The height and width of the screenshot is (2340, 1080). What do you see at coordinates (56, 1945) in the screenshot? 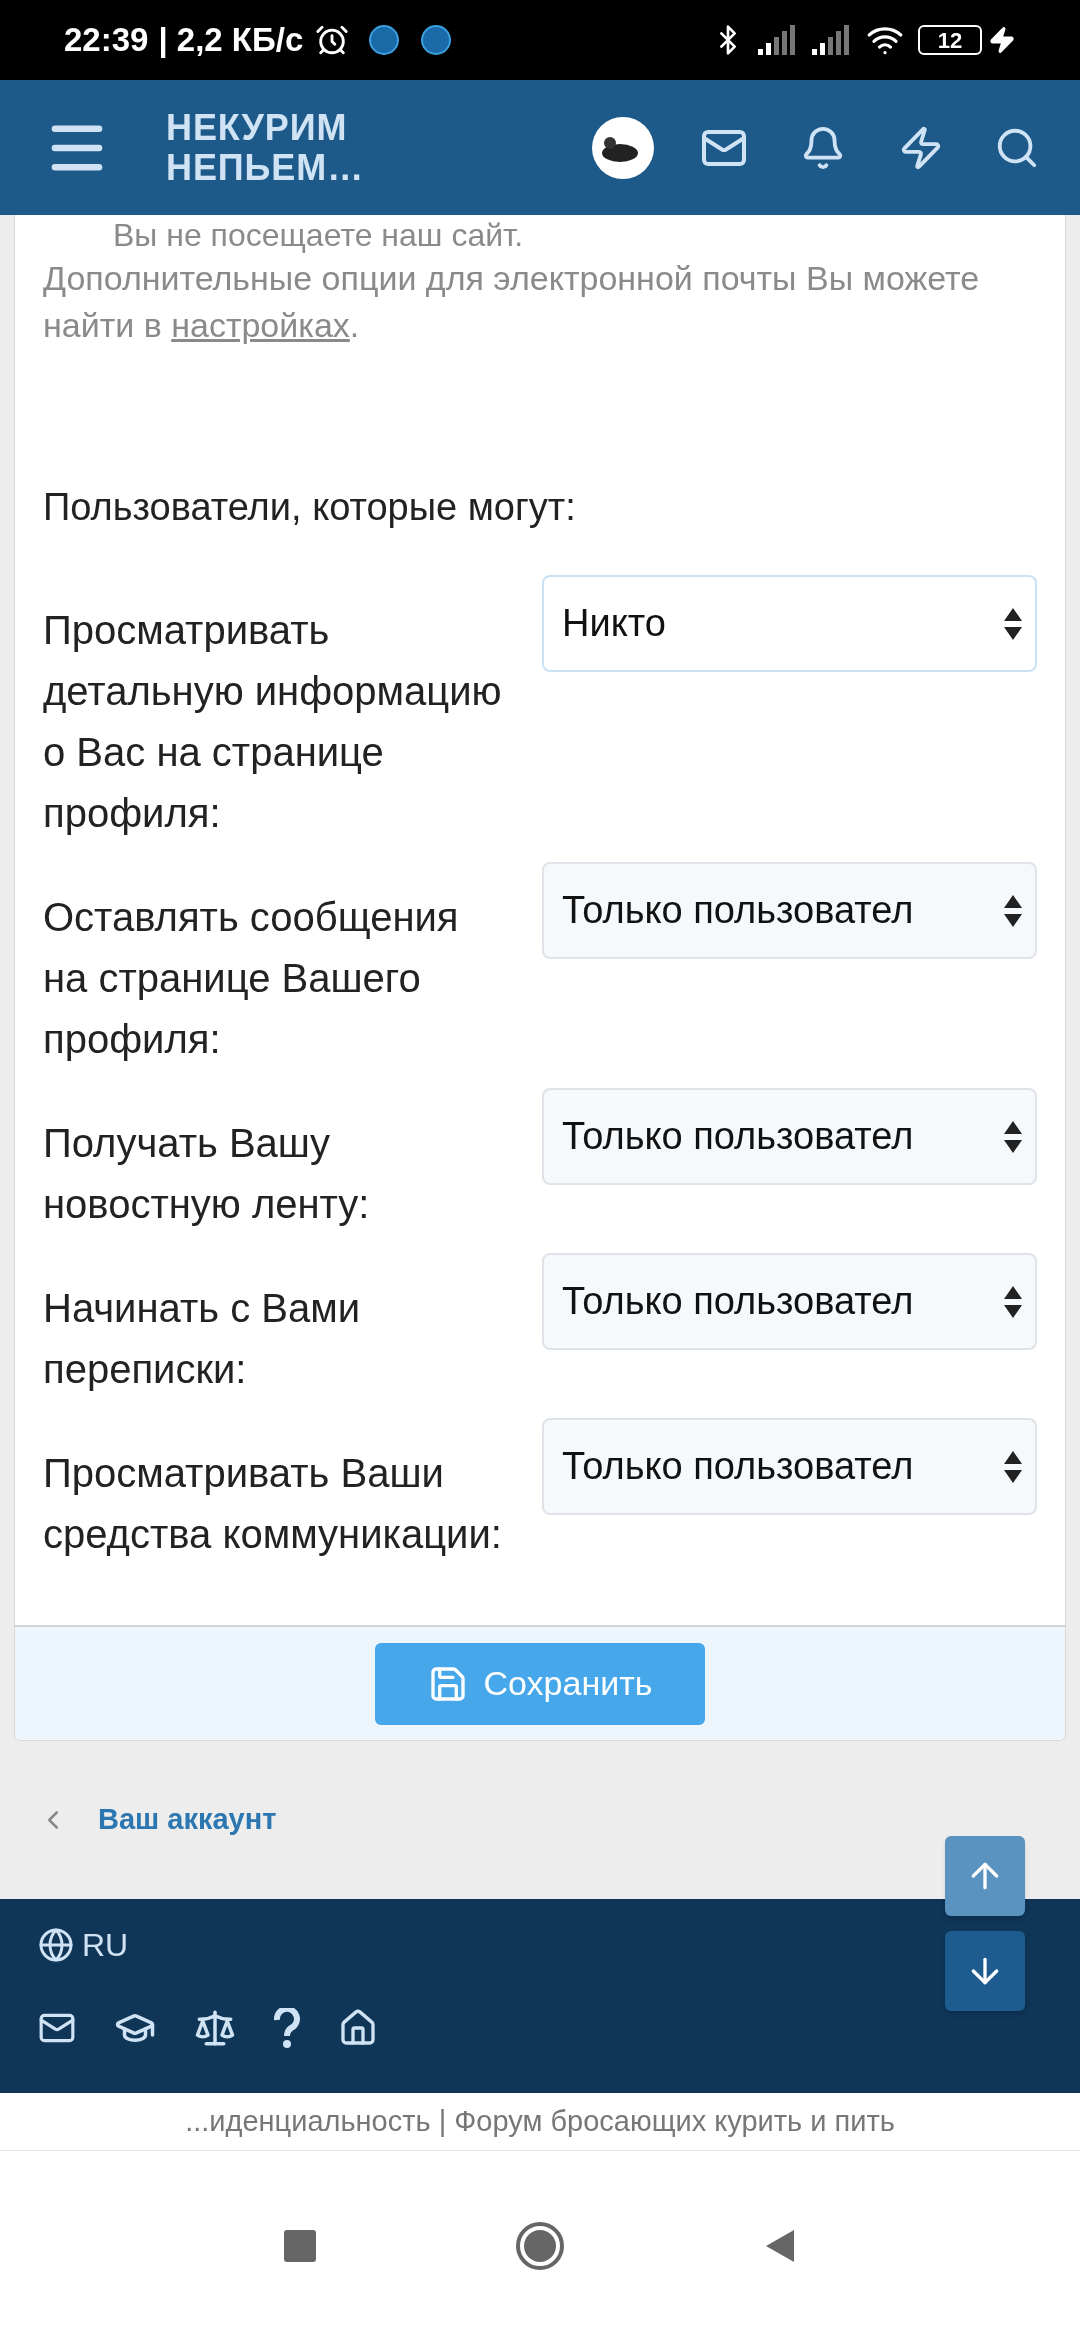
I see `globe-icon` at bounding box center [56, 1945].